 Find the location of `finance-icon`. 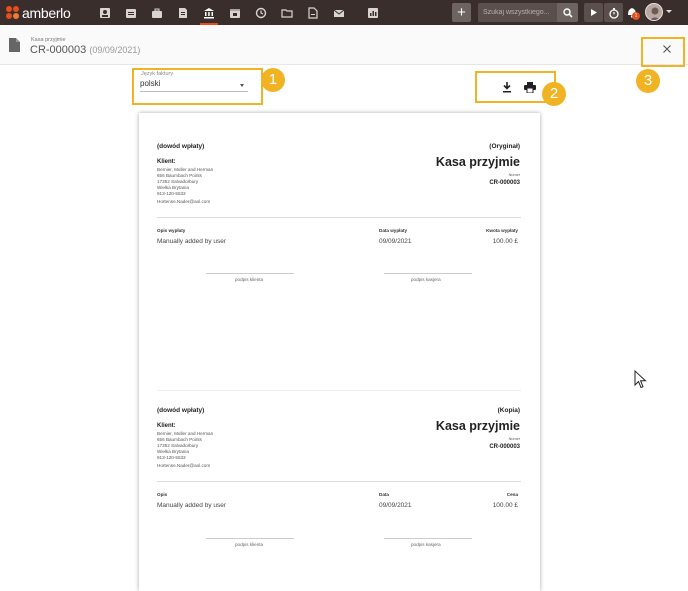

finance-icon is located at coordinates (209, 12).